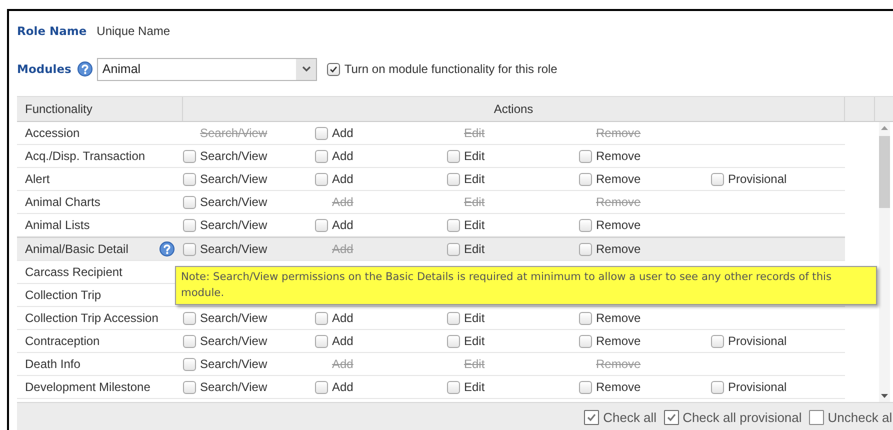 The width and height of the screenshot is (893, 430). Describe the element at coordinates (73, 272) in the screenshot. I see `functionality-name: Carcass Recipient` at that location.